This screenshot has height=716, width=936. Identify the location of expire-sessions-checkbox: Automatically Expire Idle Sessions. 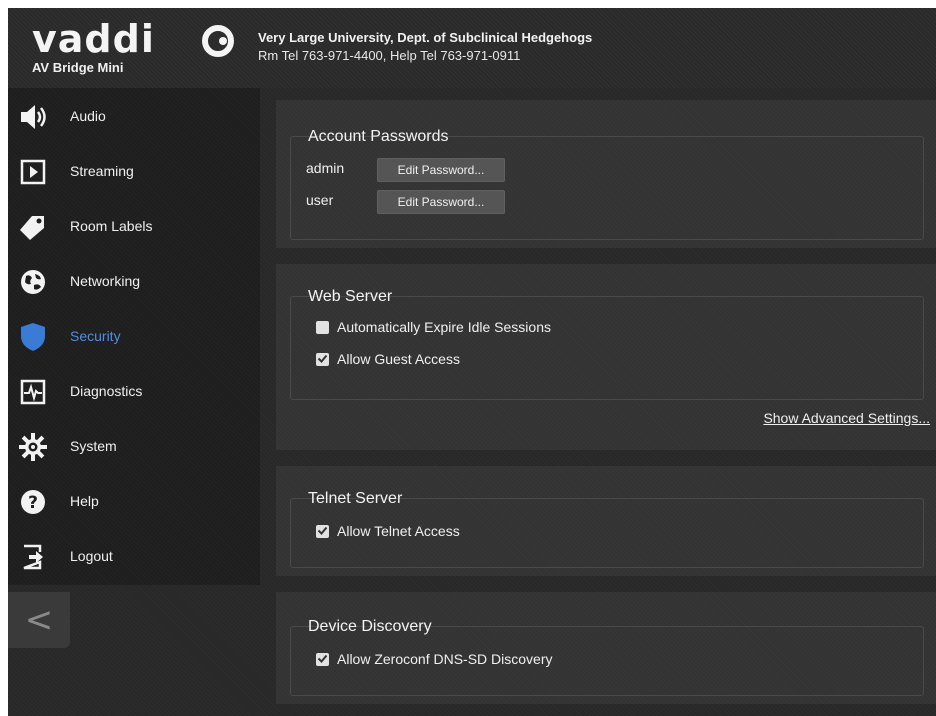
(433, 327).